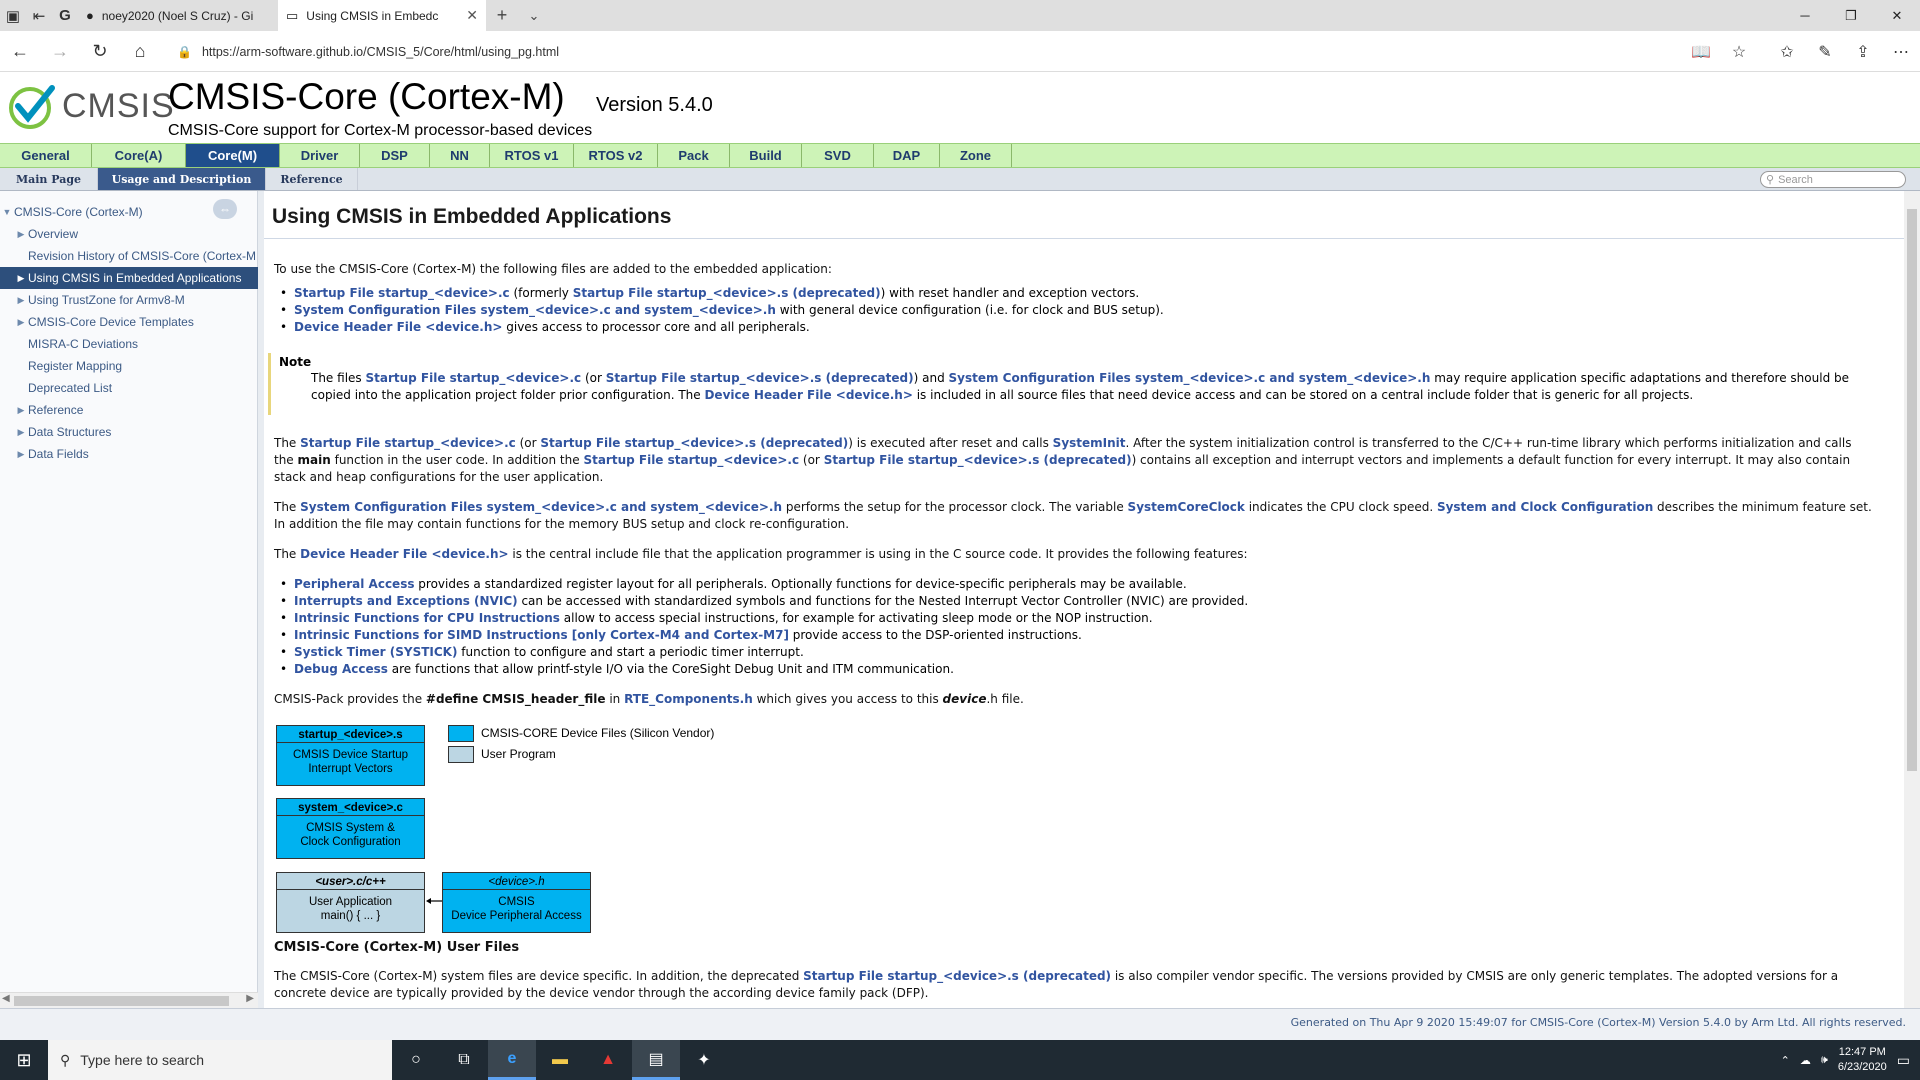 This screenshot has width=1920, height=1080. Describe the element at coordinates (907, 155) in the screenshot. I see `nav-dap: DAP` at that location.